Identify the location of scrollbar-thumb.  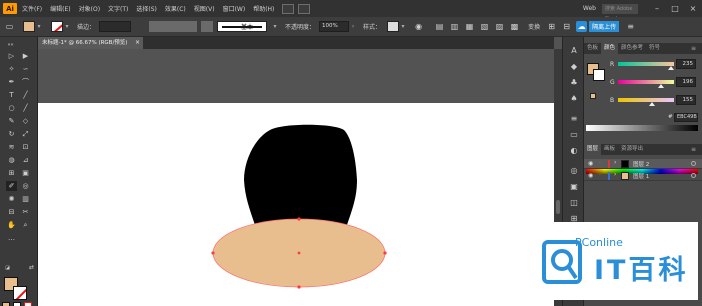
(558, 207).